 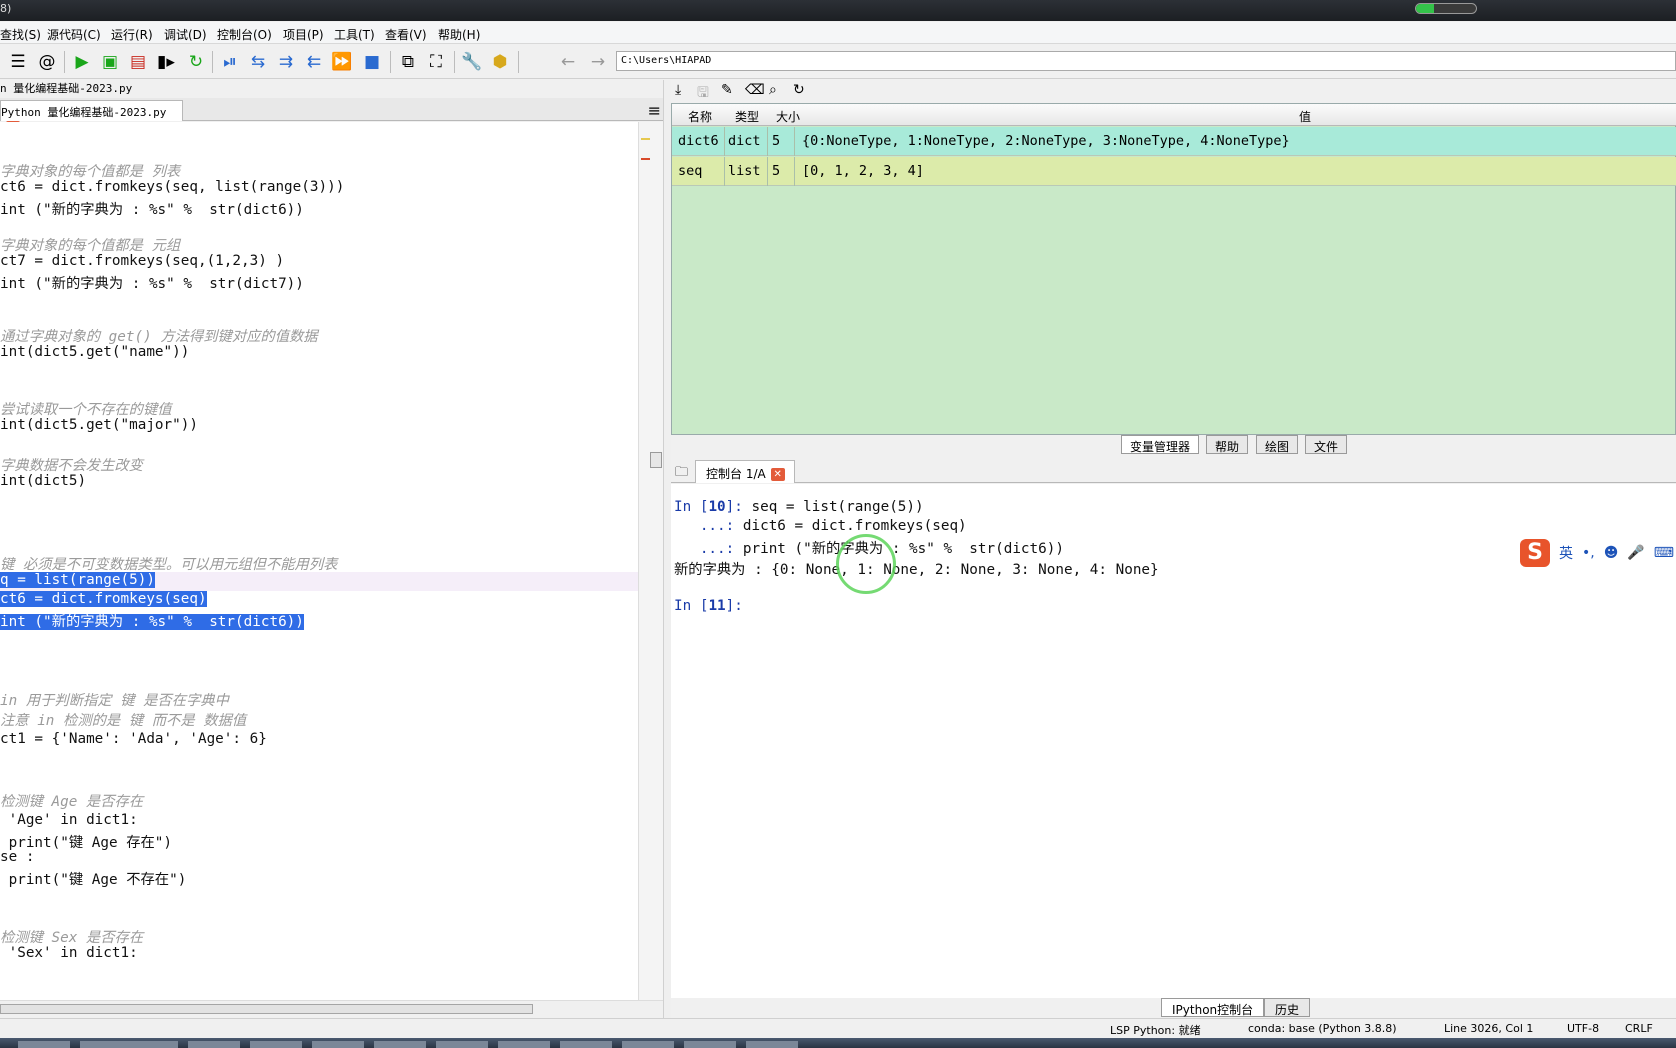 I want to click on code-line: int(dict5.get("name")), so click(x=95, y=352).